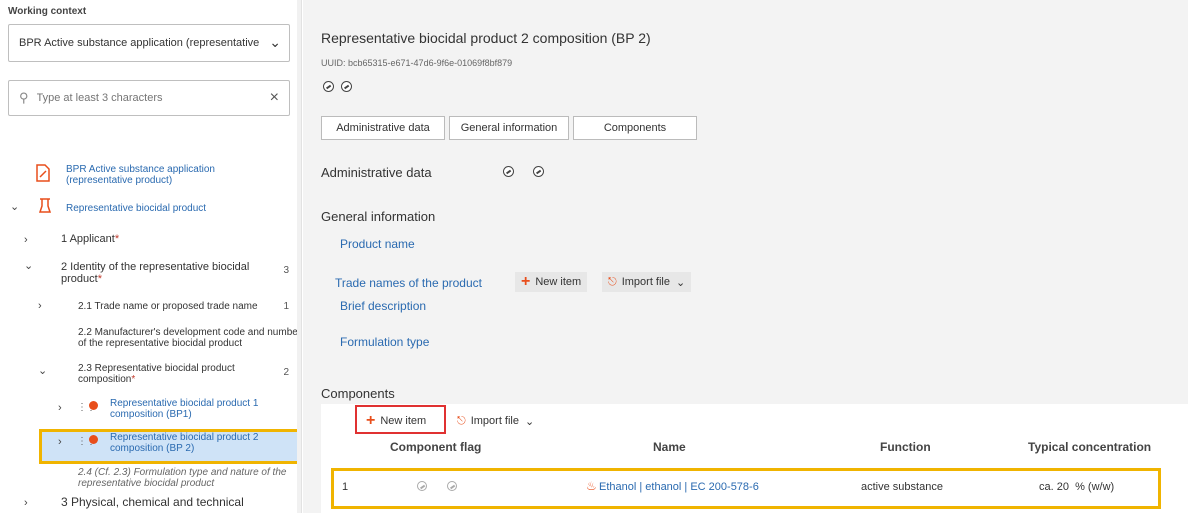 Image resolution: width=1188 pixels, height=513 pixels. I want to click on tab-general-information: General information, so click(509, 128).